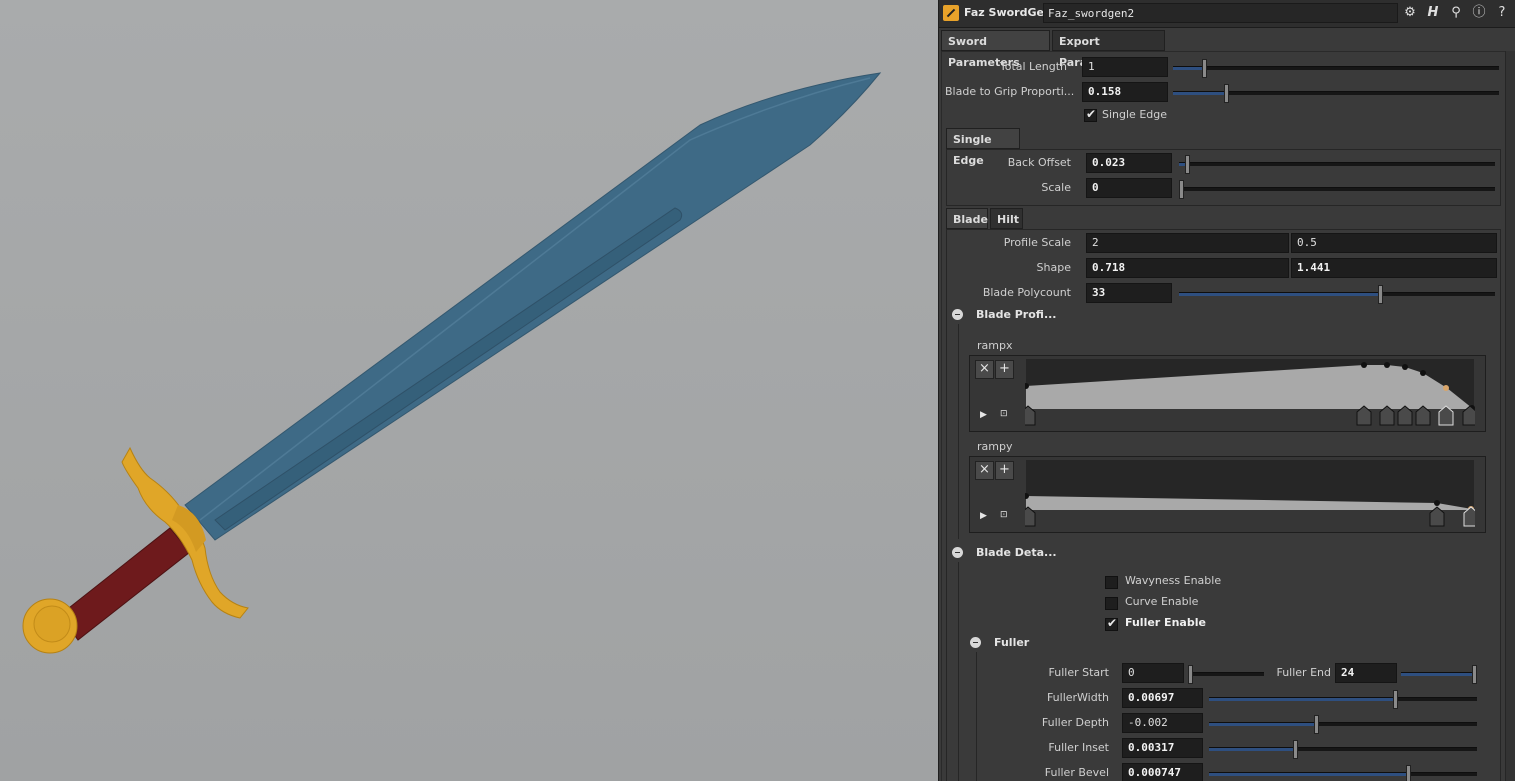 Image resolution: width=1515 pixels, height=781 pixels. What do you see at coordinates (1479, 13) in the screenshot?
I see `info-icon: ⓘ` at bounding box center [1479, 13].